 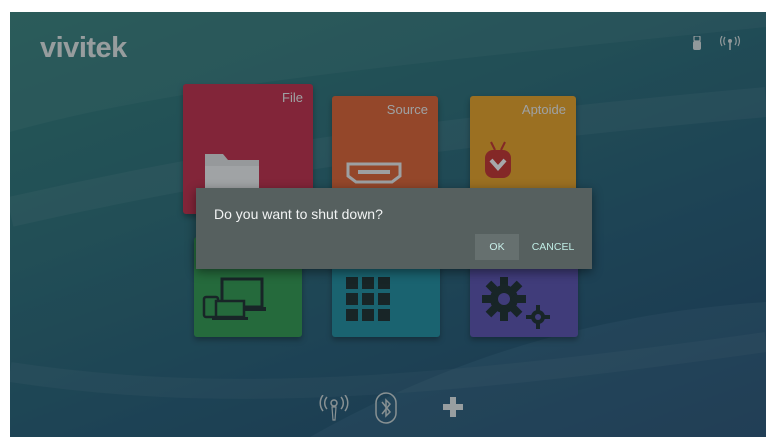 What do you see at coordinates (394, 228) in the screenshot?
I see `shutdown-dialog: Do you want to shut down? OK CANCEL` at bounding box center [394, 228].